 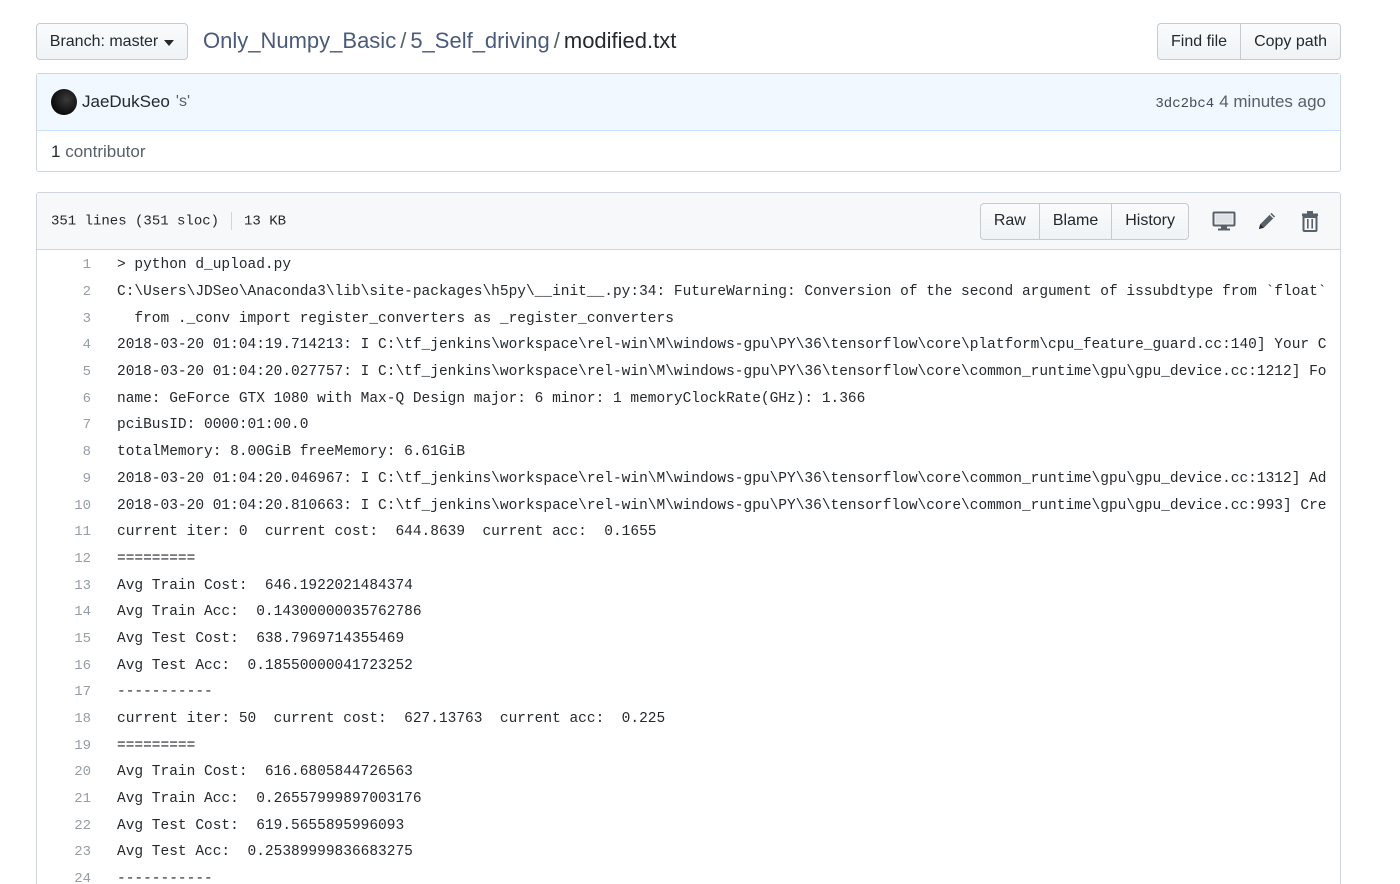 What do you see at coordinates (688, 692) in the screenshot?
I see `code-line: 17 -----------` at bounding box center [688, 692].